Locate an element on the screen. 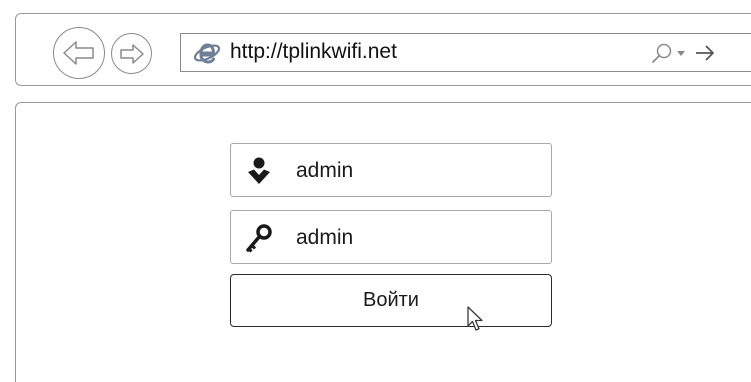  user-icon is located at coordinates (259, 170).